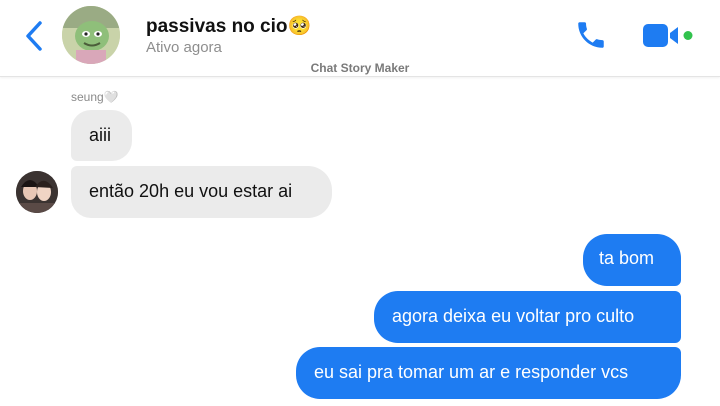  Describe the element at coordinates (228, 26) in the screenshot. I see `chat-title: passivas no cio🥺` at that location.